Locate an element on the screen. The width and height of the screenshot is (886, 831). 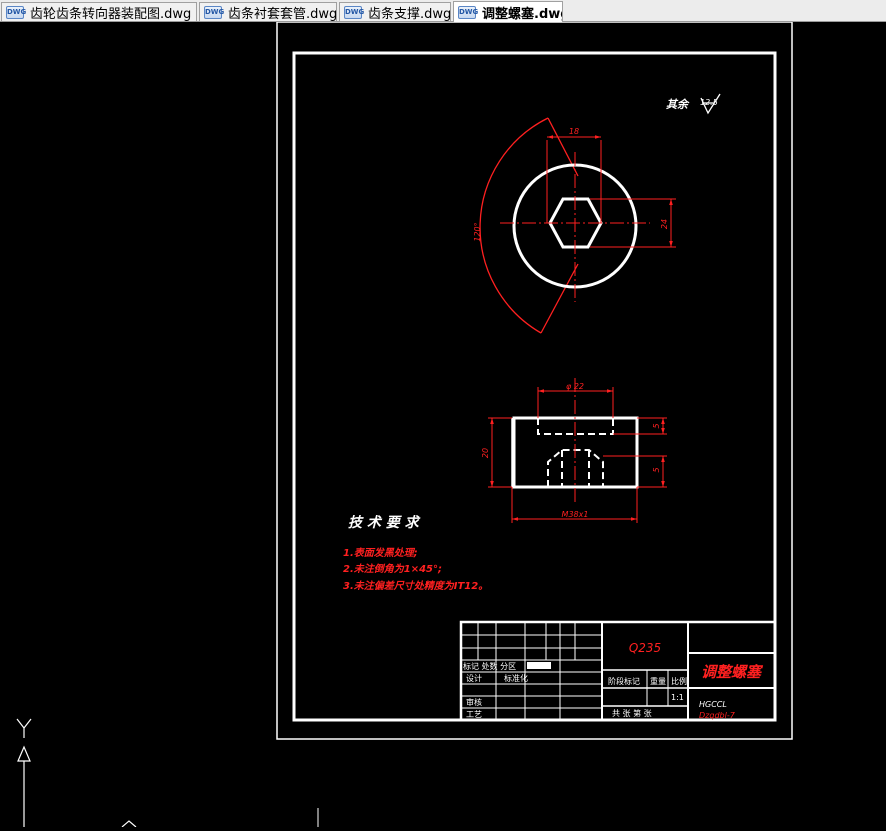
tab-gear-rack-assembly: DWG 齿轮齿条转向器装配图.dwg is located at coordinates (99, 11).